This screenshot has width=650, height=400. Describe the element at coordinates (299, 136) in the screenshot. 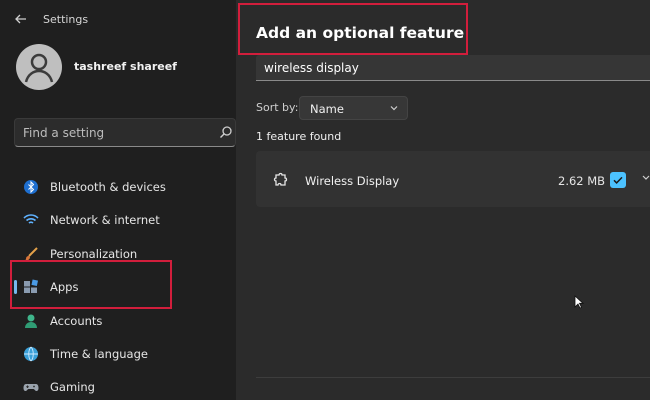

I see `results-count: 1 feature found` at that location.